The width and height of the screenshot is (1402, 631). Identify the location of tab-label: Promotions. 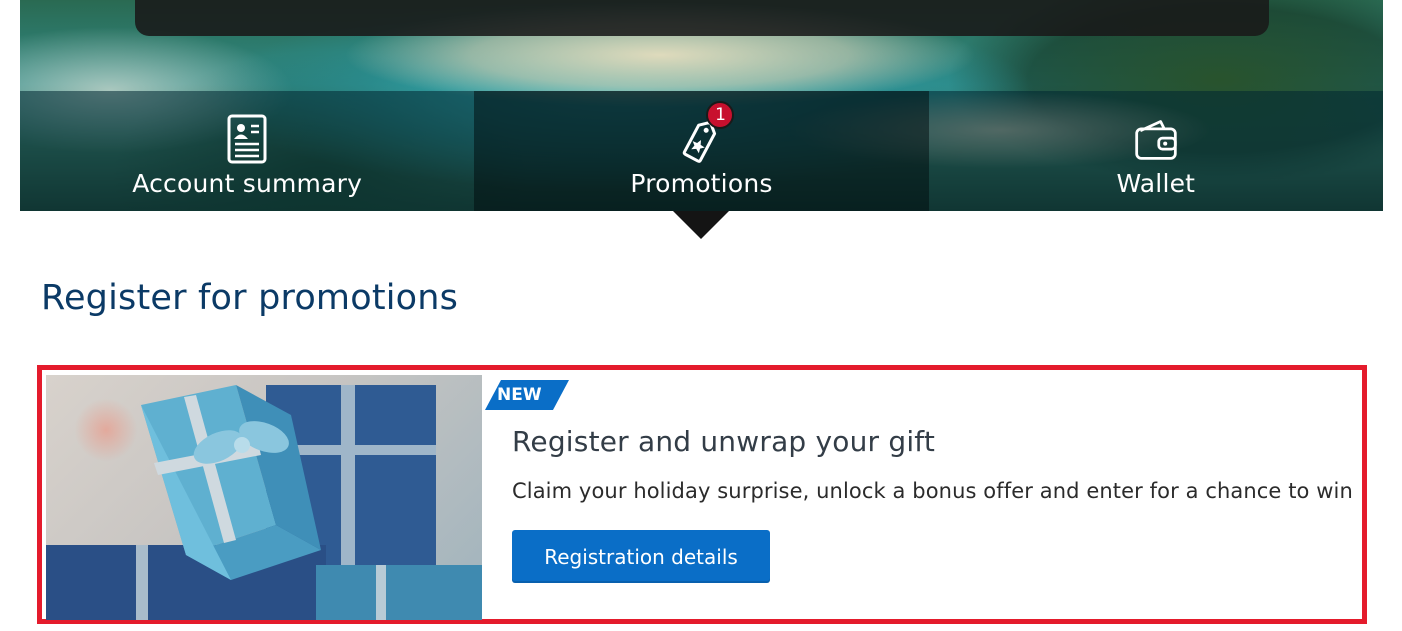
(701, 183).